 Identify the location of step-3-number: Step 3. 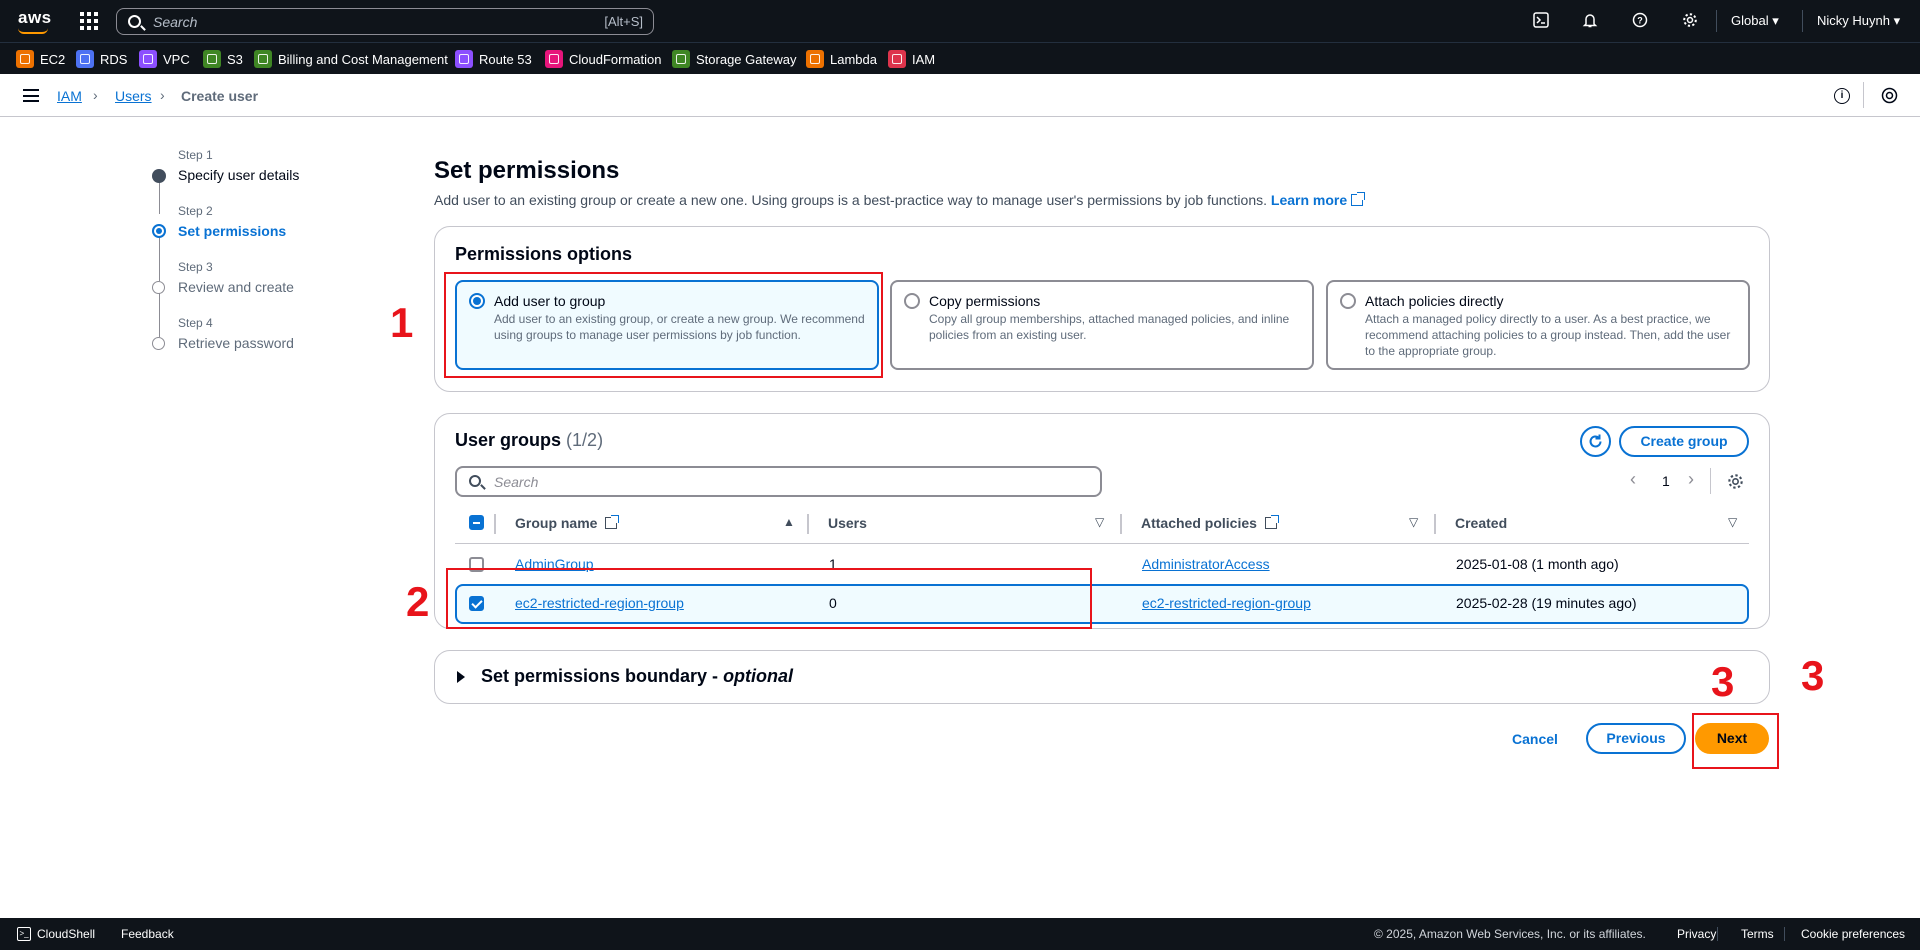
(195, 267).